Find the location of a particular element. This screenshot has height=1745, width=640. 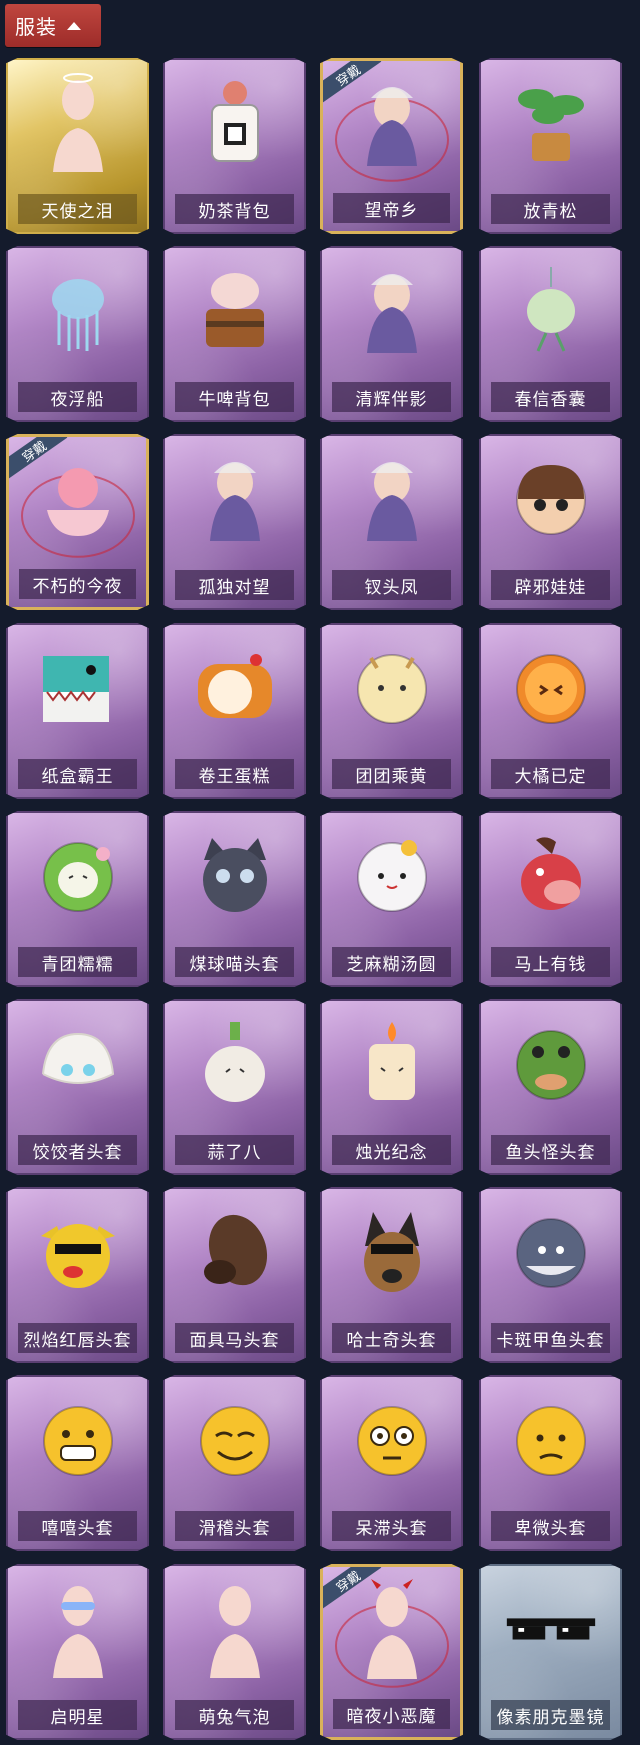

costume-card: 鱼头怪头套 is located at coordinates (550, 1087).